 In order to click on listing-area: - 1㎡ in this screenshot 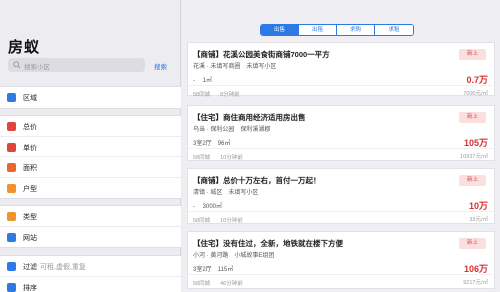, I will do `click(203, 81)`.